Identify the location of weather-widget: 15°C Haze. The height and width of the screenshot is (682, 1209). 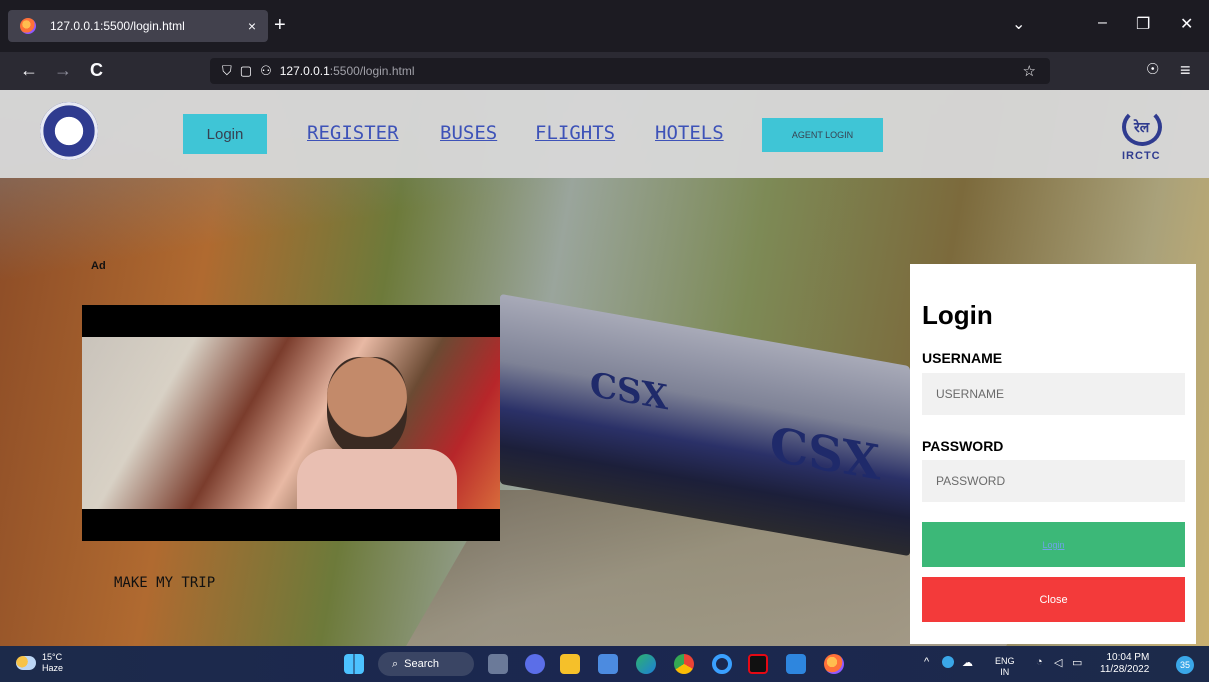
(39, 663).